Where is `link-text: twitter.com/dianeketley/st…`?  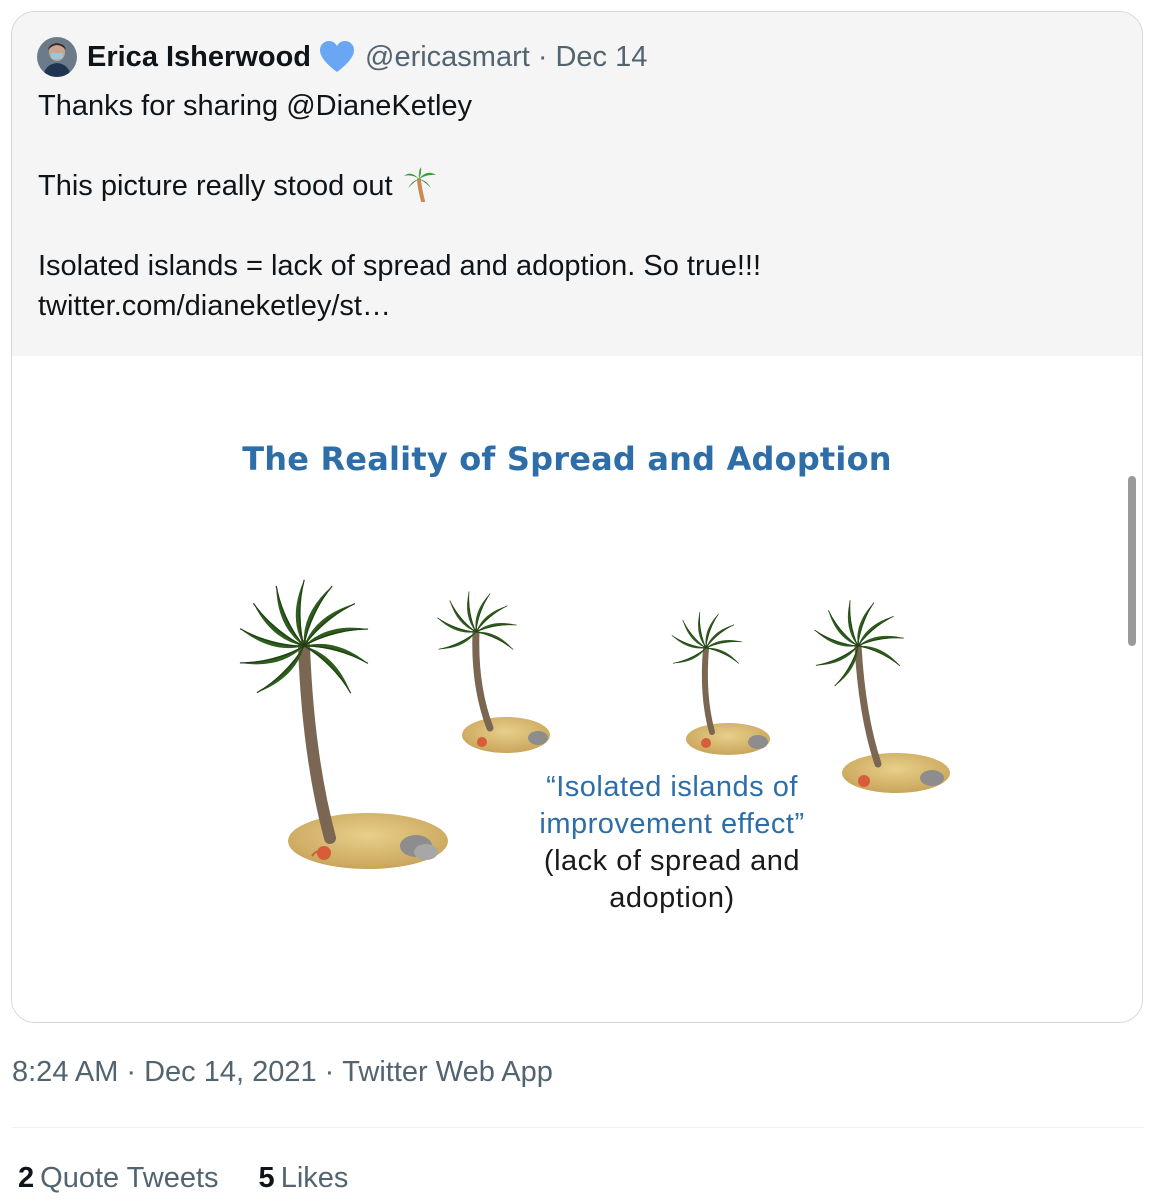 link-text: twitter.com/dianeketley/st… is located at coordinates (578, 306).